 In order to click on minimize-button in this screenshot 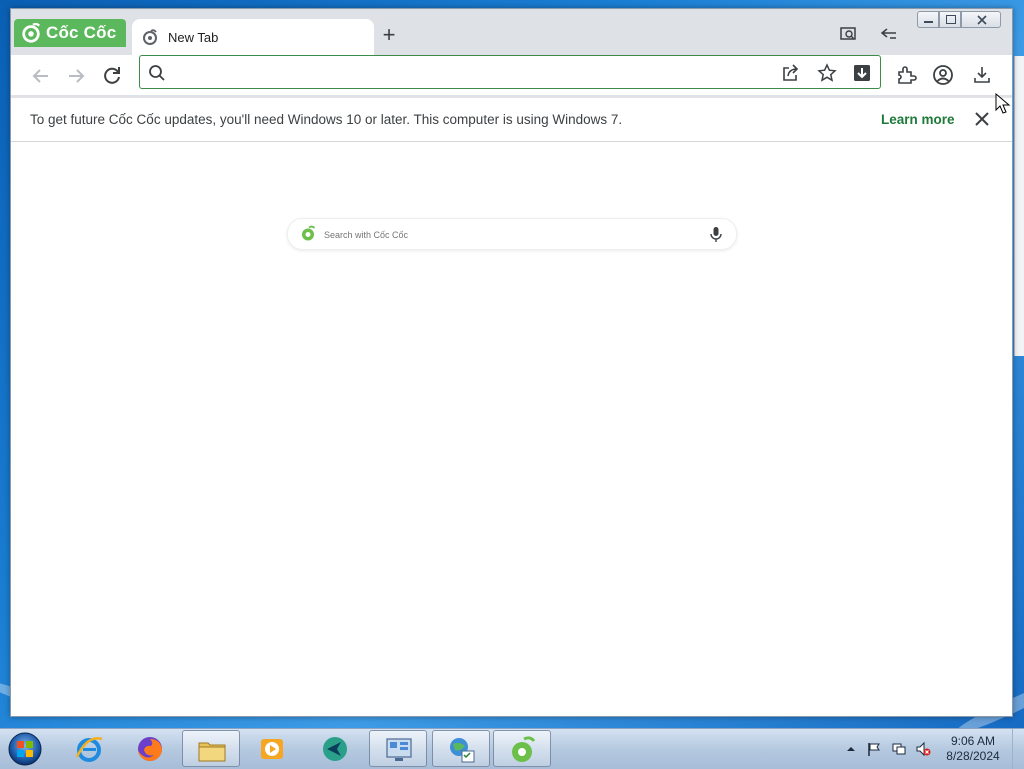, I will do `click(928, 19)`.